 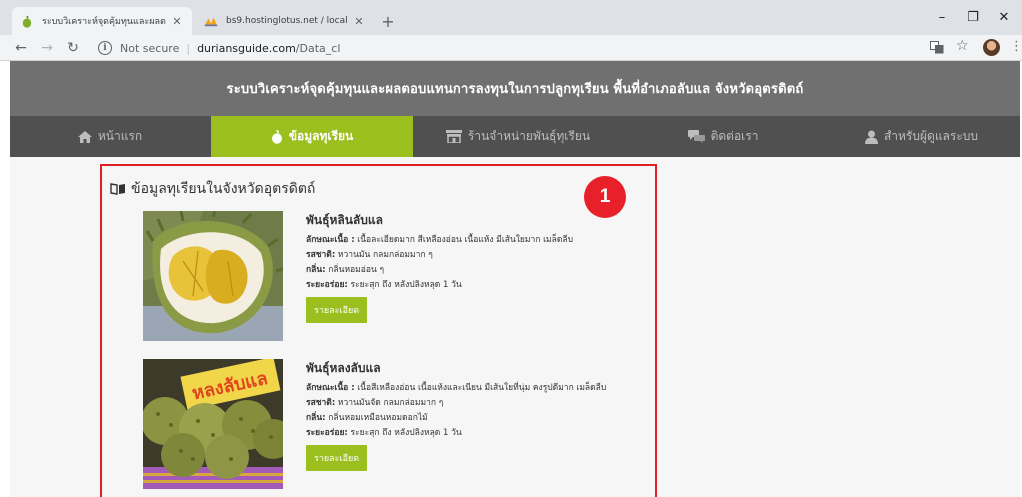 What do you see at coordinates (213, 276) in the screenshot?
I see `durian-photo` at bounding box center [213, 276].